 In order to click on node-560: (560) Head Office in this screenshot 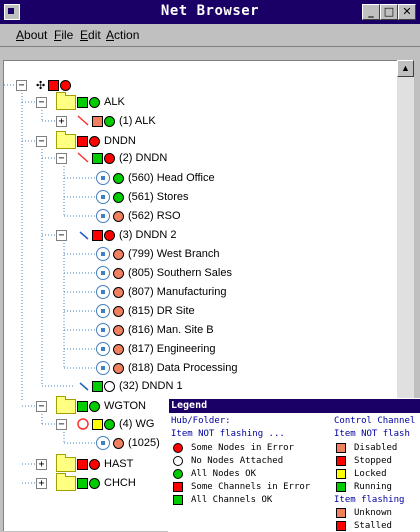, I will do `click(155, 178)`.